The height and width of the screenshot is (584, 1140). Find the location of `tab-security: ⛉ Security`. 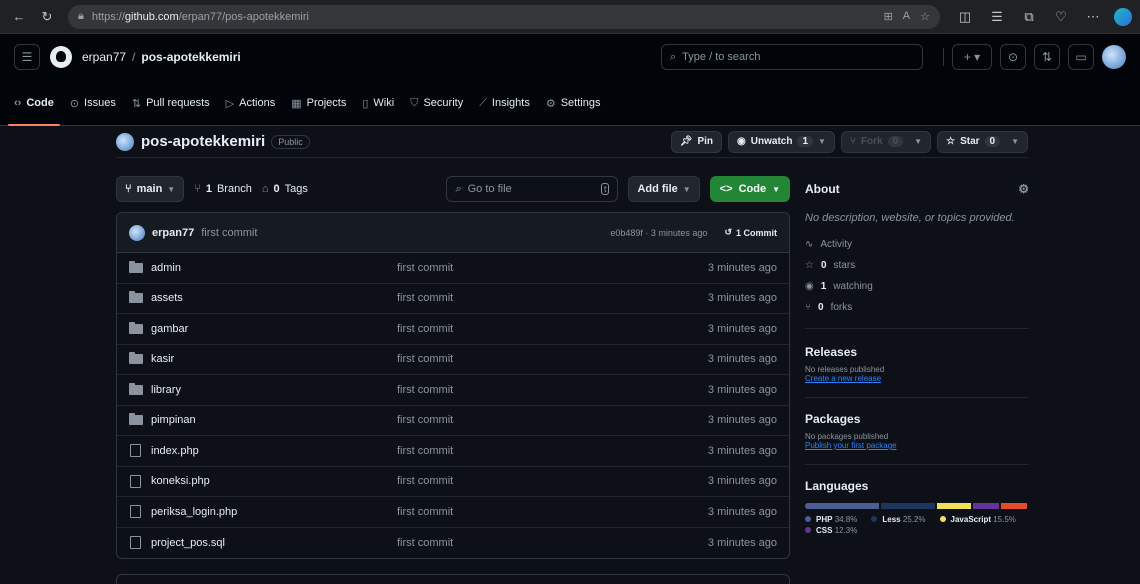

tab-security: ⛉ Security is located at coordinates (436, 103).